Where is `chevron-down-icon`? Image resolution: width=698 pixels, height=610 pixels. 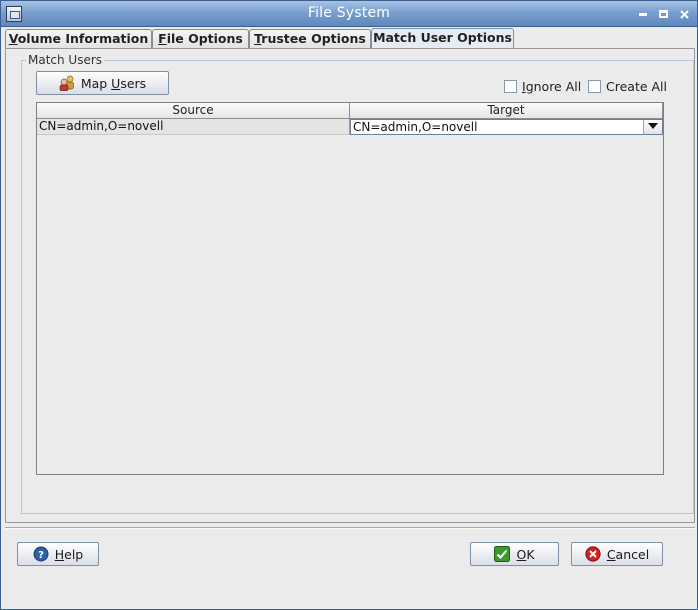
chevron-down-icon is located at coordinates (653, 126).